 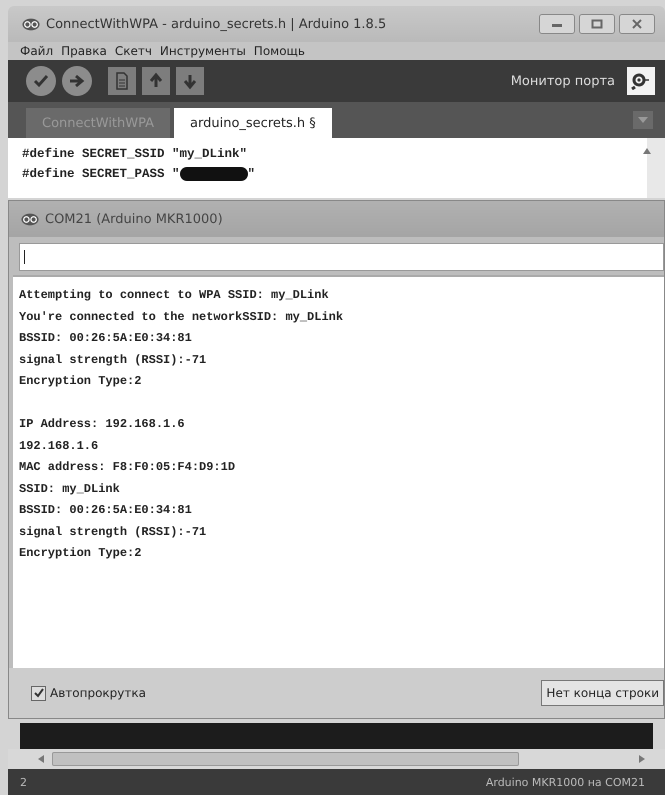 What do you see at coordinates (127, 467) in the screenshot?
I see `output-line: MAC address: F8:F0:05:F4:D9:1D` at bounding box center [127, 467].